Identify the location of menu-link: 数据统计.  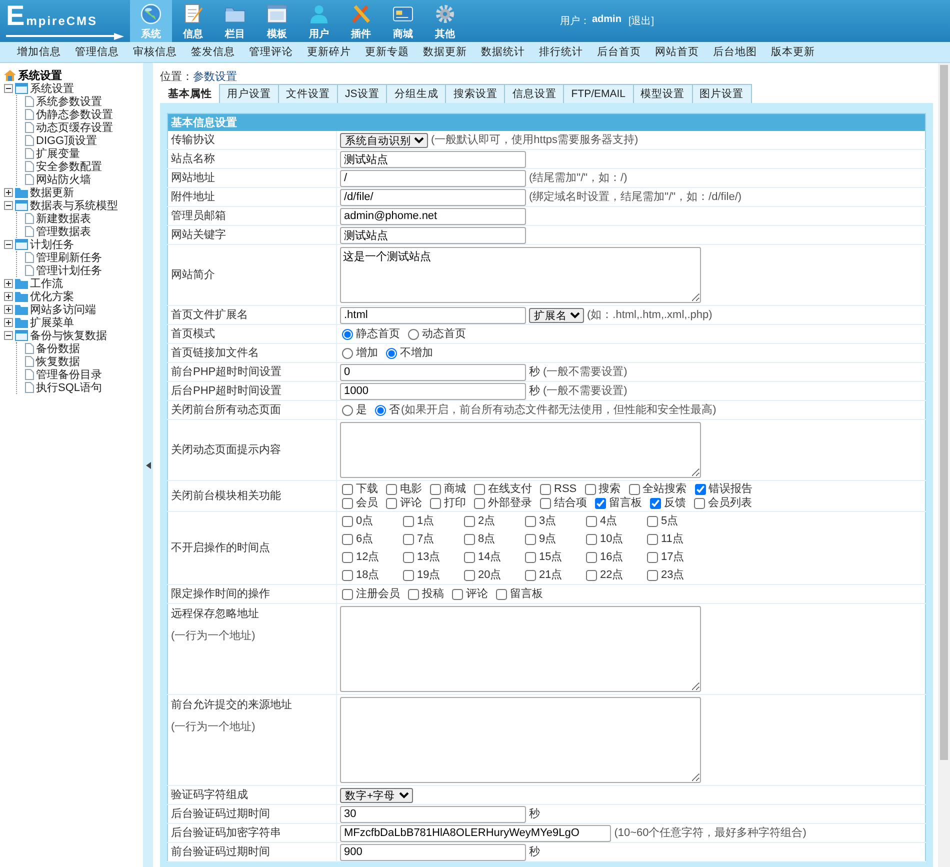
(503, 52).